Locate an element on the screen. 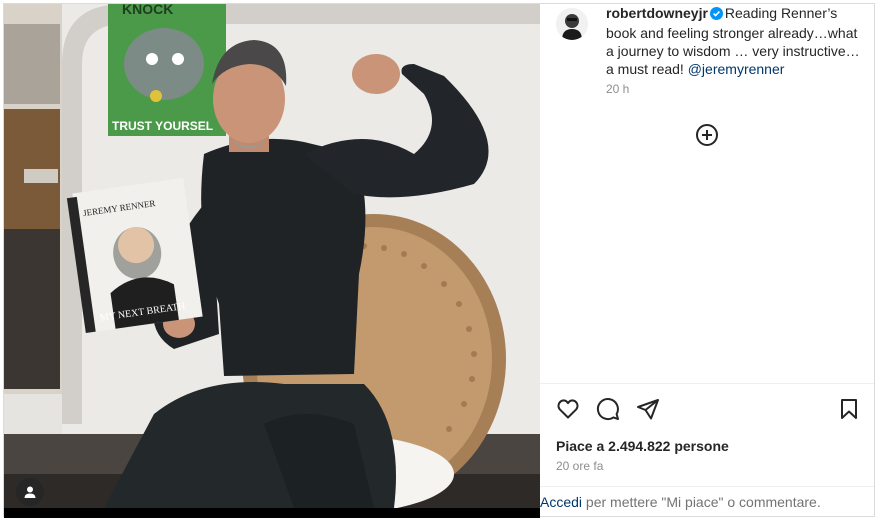 This screenshot has height=520, width=877. save-button is located at coordinates (850, 410).